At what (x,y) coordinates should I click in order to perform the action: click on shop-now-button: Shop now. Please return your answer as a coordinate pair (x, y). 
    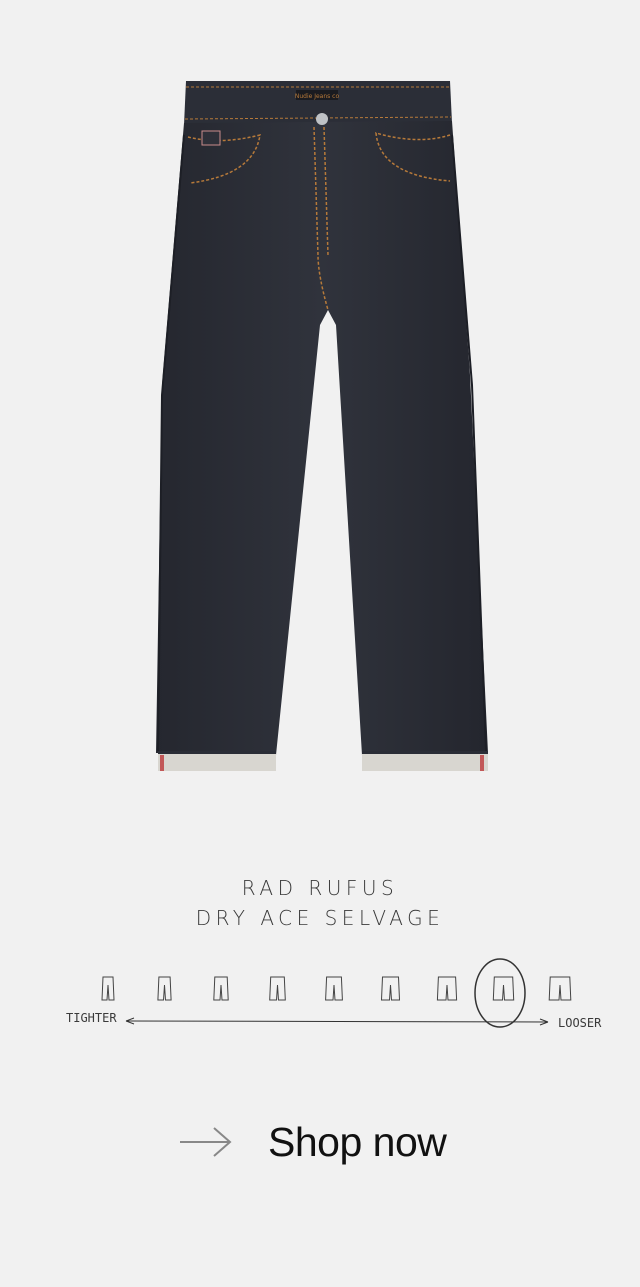
    Looking at the image, I should click on (312, 1142).